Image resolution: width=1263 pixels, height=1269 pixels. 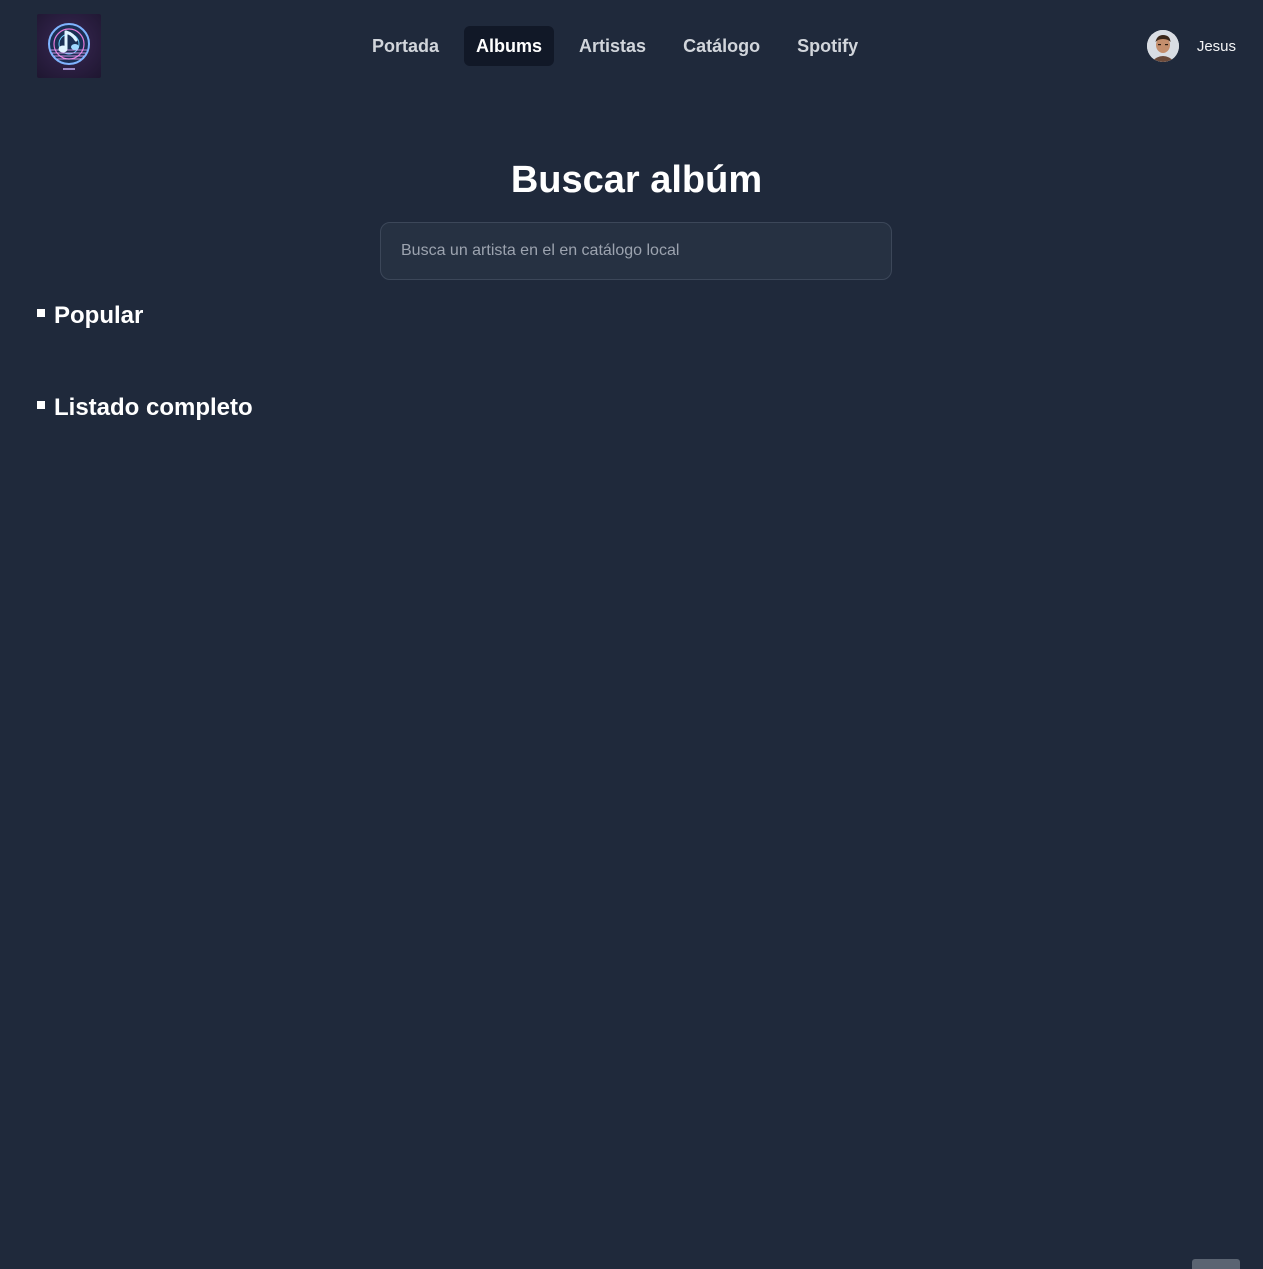 I want to click on search-container, so click(x=636, y=251).